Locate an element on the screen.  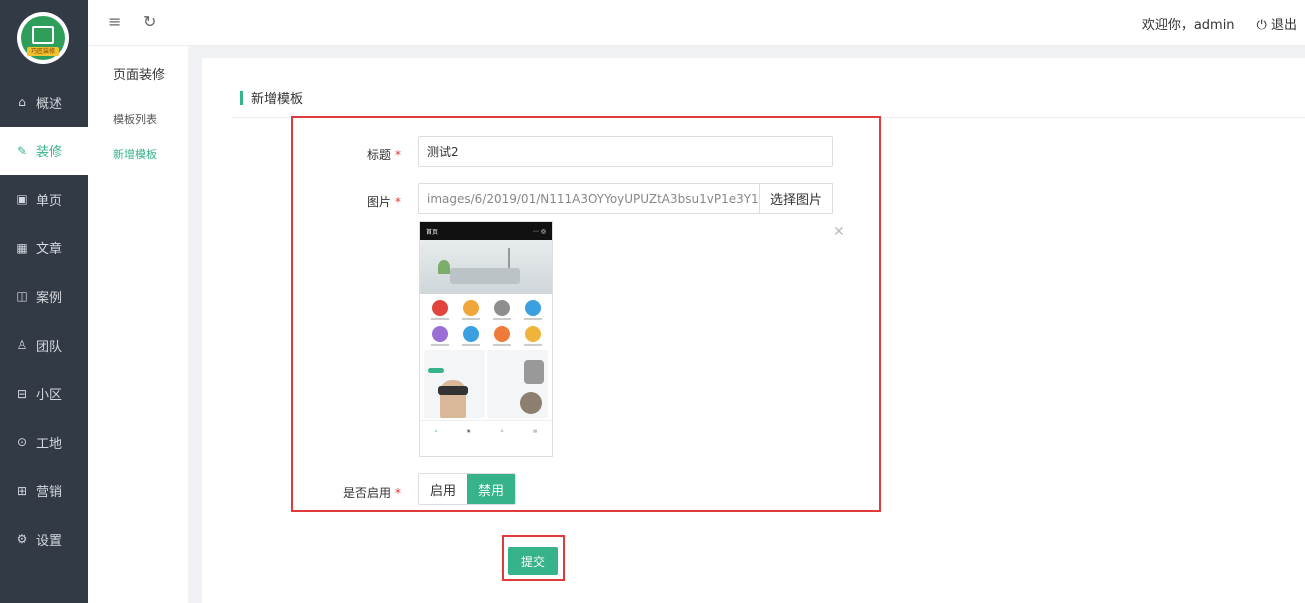
top-bar: ≡ ↻ 欢迎你，admin ⏻ 退出 is located at coordinates (696, 23).